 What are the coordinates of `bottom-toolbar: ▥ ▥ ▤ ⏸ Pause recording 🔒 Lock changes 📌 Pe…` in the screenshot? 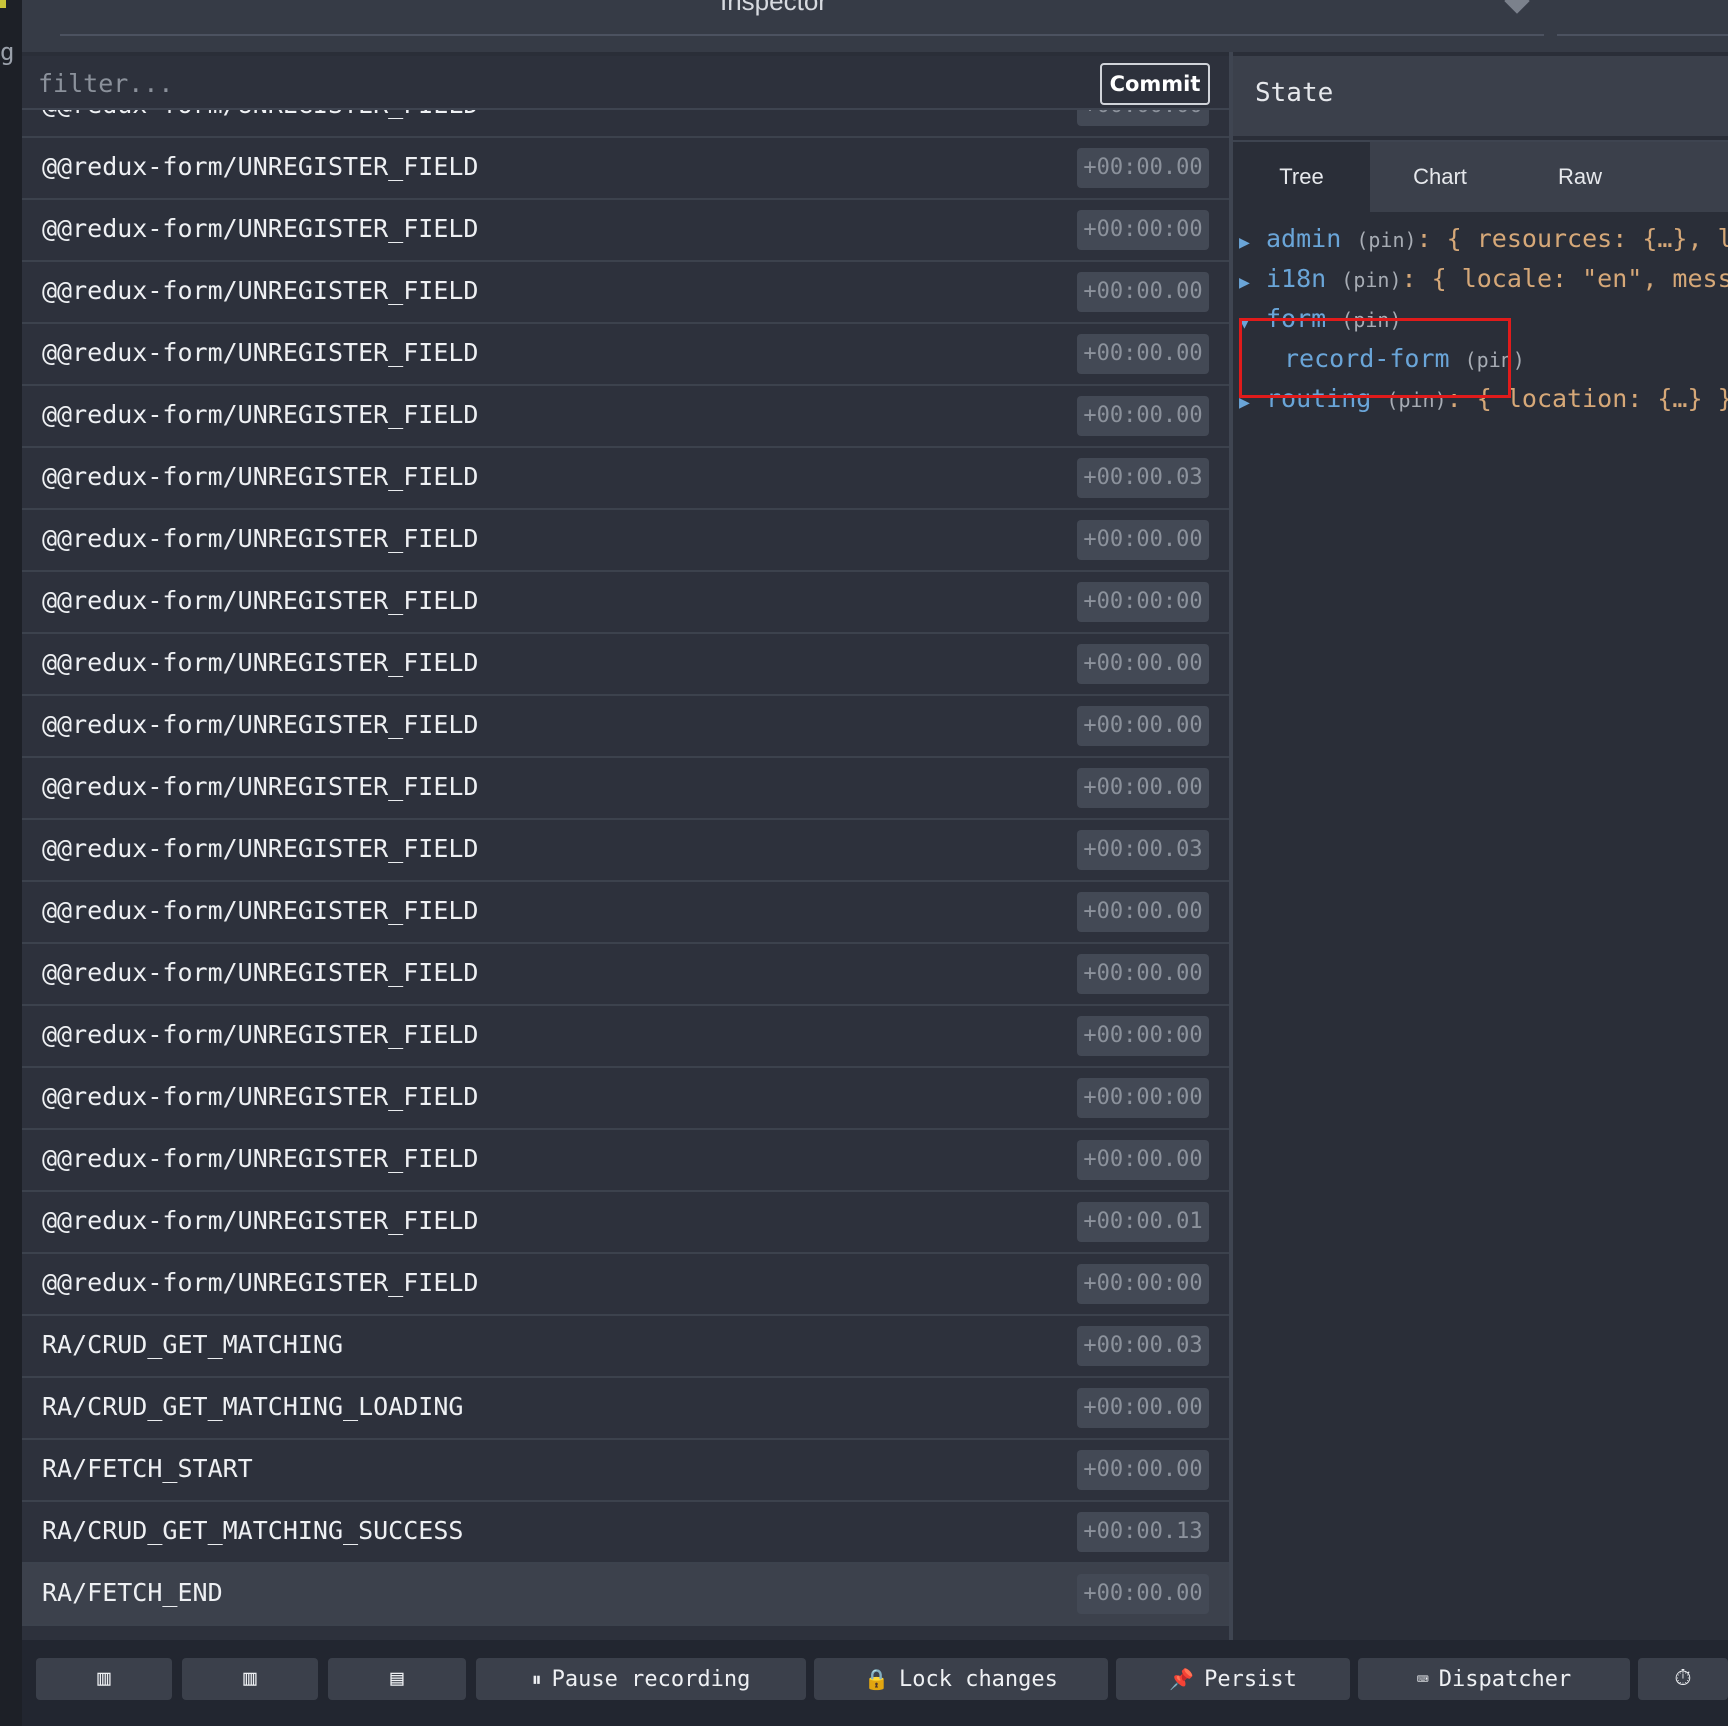 It's located at (875, 1683).